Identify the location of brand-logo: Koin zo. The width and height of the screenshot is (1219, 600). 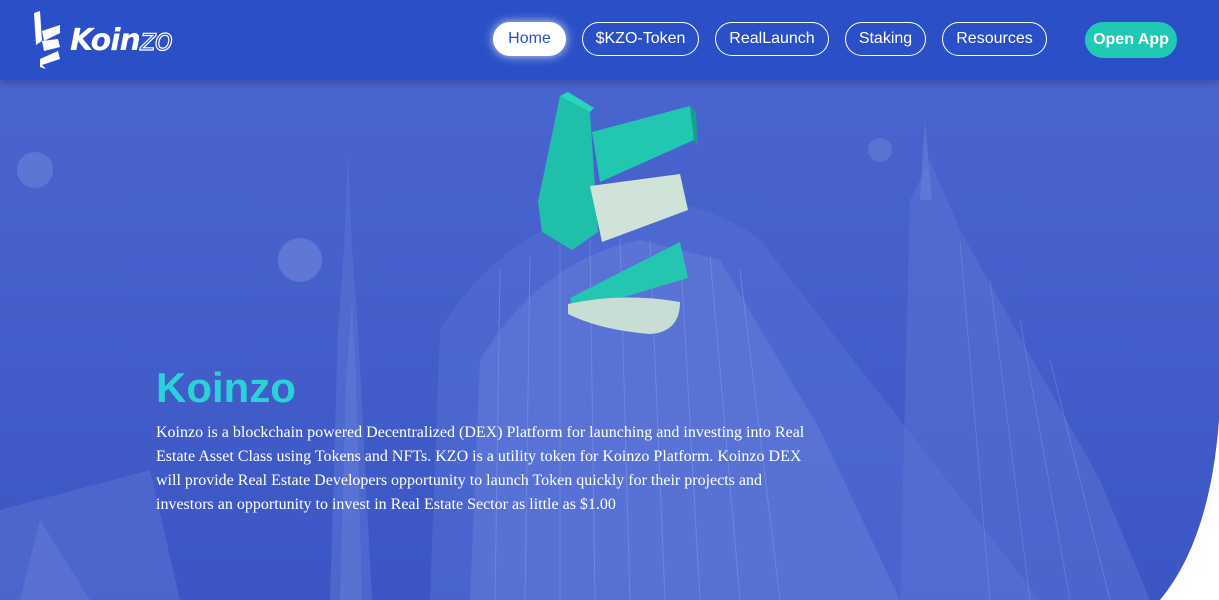
(103, 40).